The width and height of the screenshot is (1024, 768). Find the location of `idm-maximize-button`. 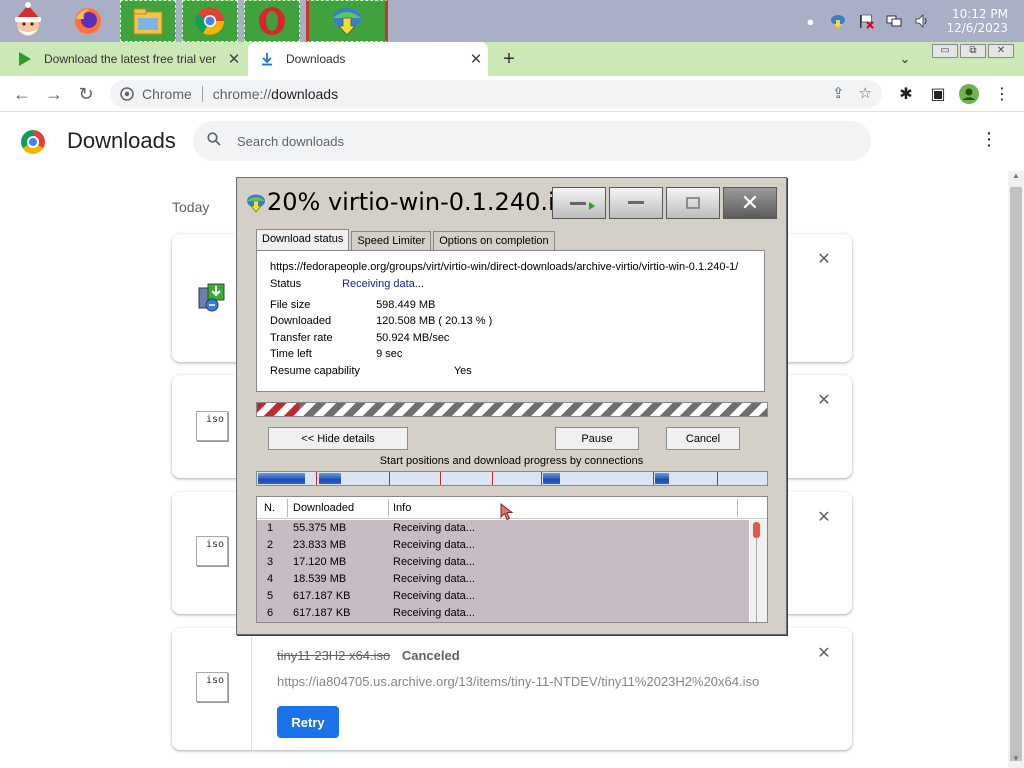

idm-maximize-button is located at coordinates (693, 203).